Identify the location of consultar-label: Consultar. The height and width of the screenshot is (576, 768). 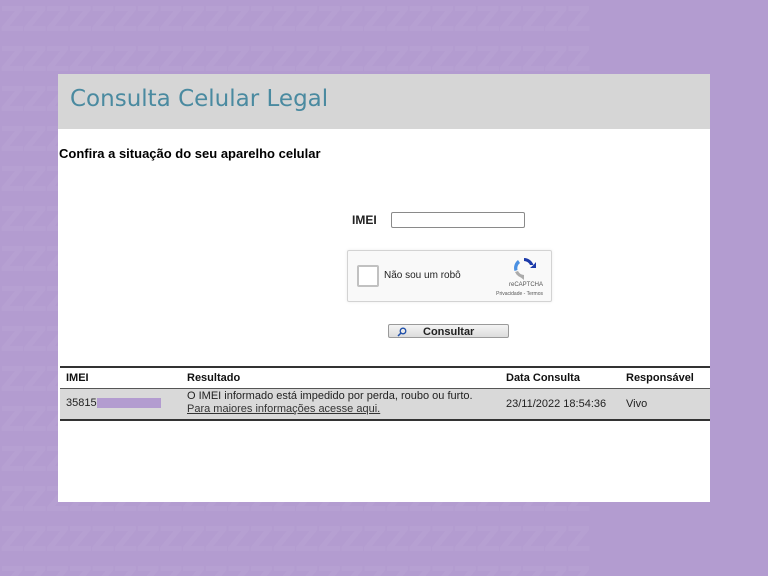
(449, 332).